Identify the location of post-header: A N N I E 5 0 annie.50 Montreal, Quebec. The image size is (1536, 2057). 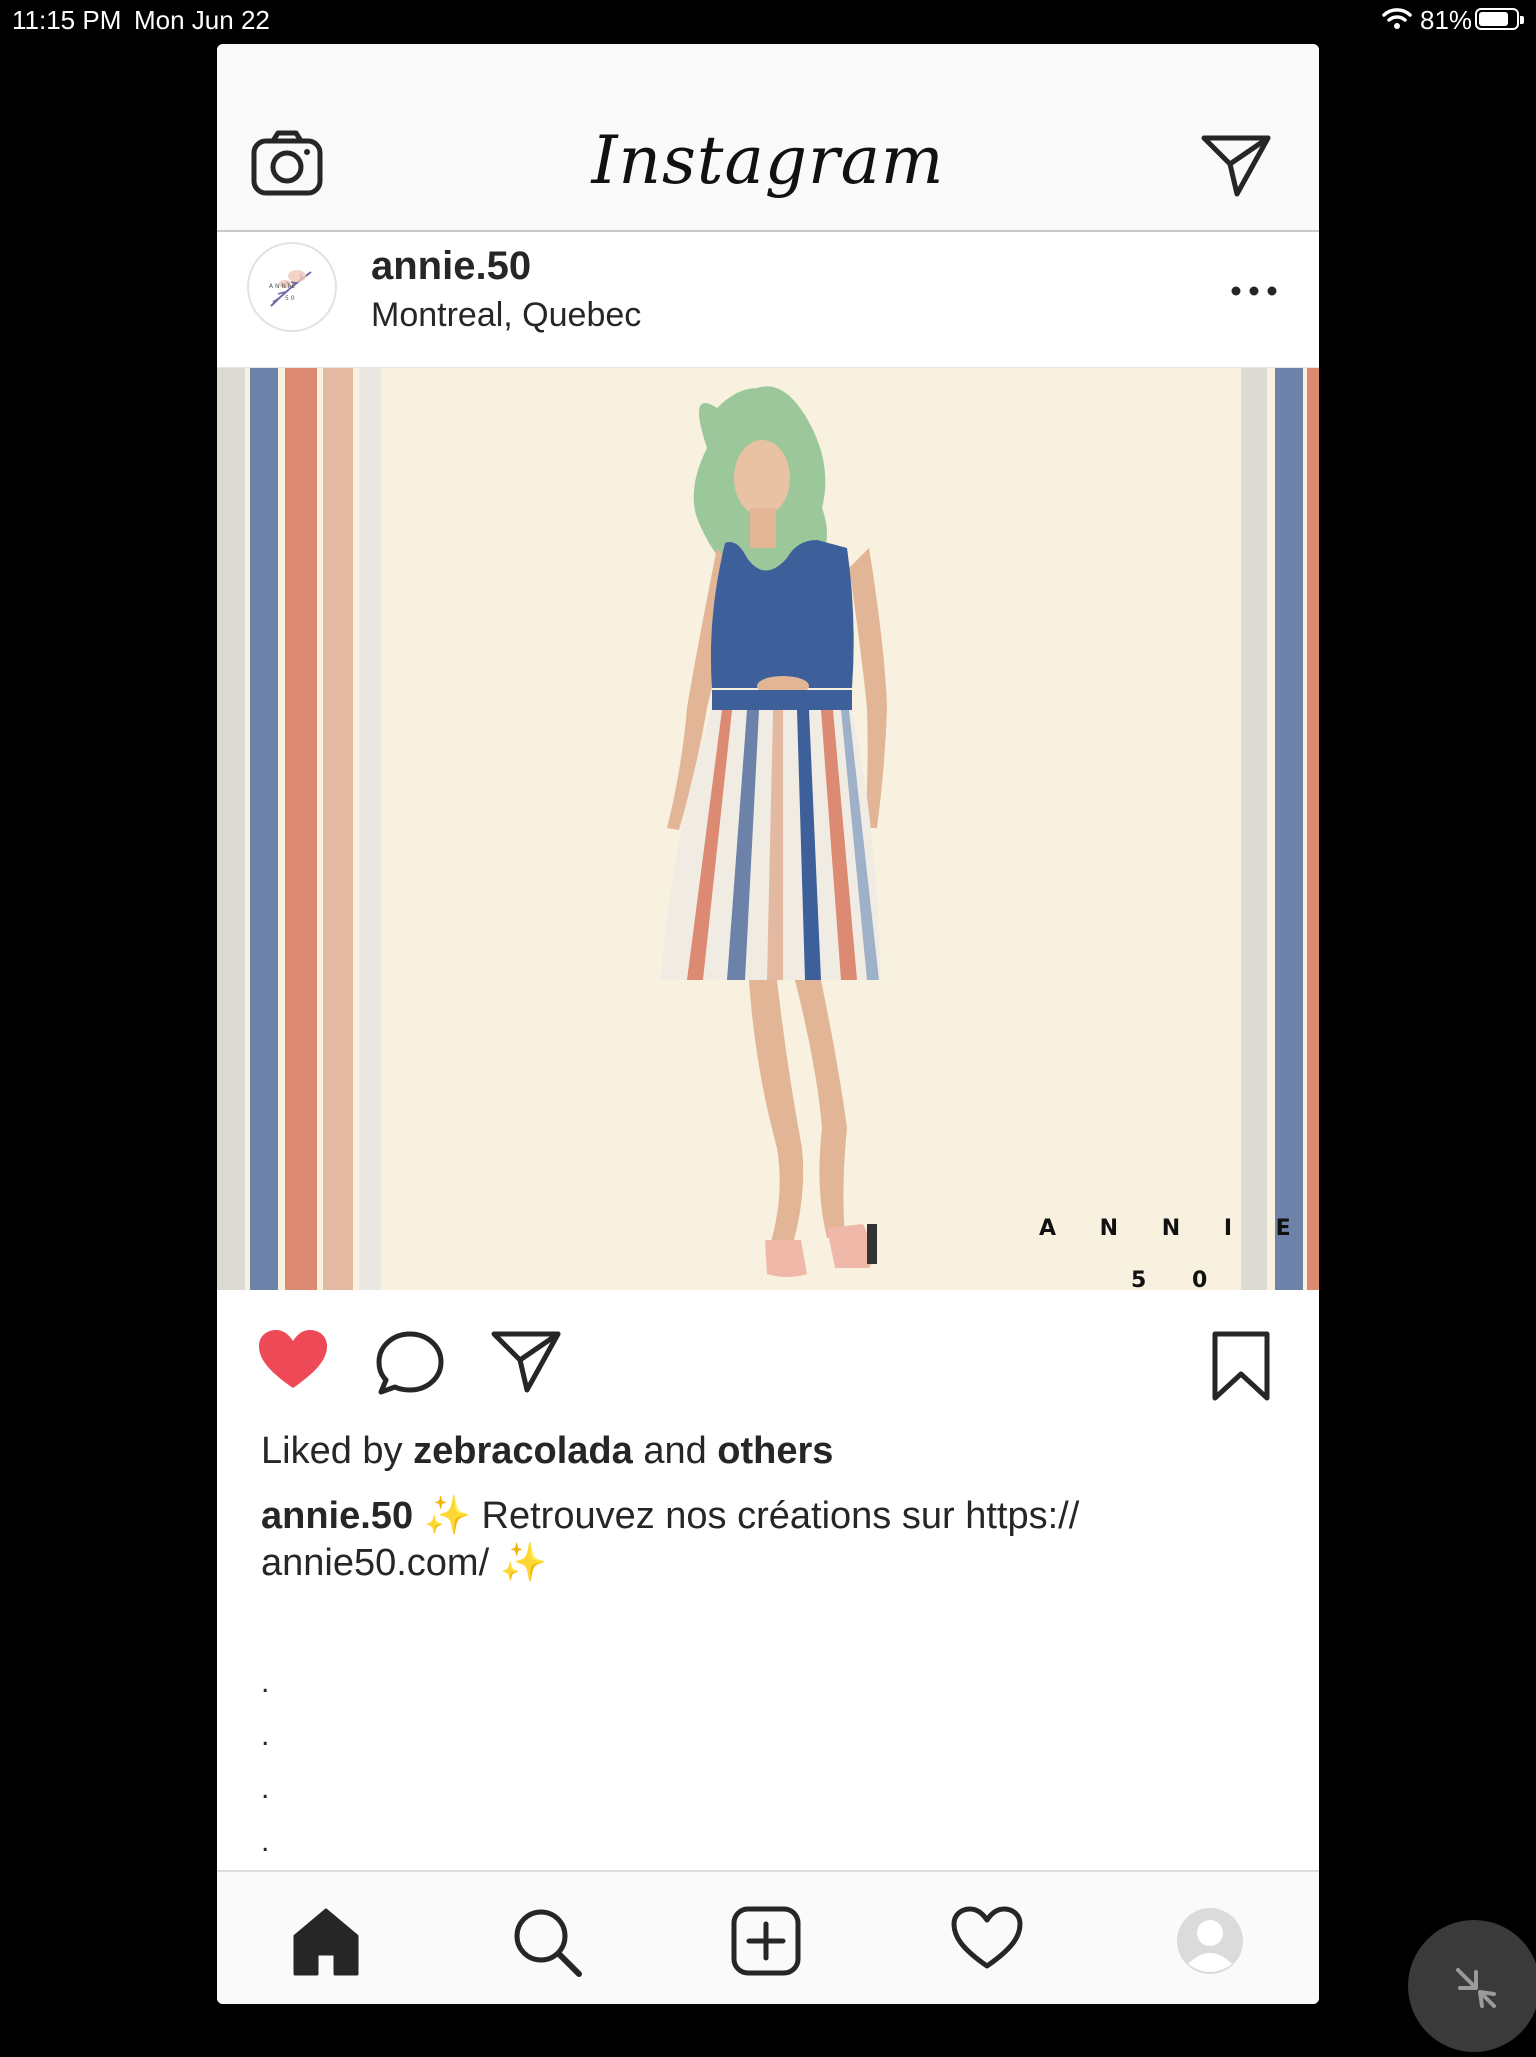
(768, 300).